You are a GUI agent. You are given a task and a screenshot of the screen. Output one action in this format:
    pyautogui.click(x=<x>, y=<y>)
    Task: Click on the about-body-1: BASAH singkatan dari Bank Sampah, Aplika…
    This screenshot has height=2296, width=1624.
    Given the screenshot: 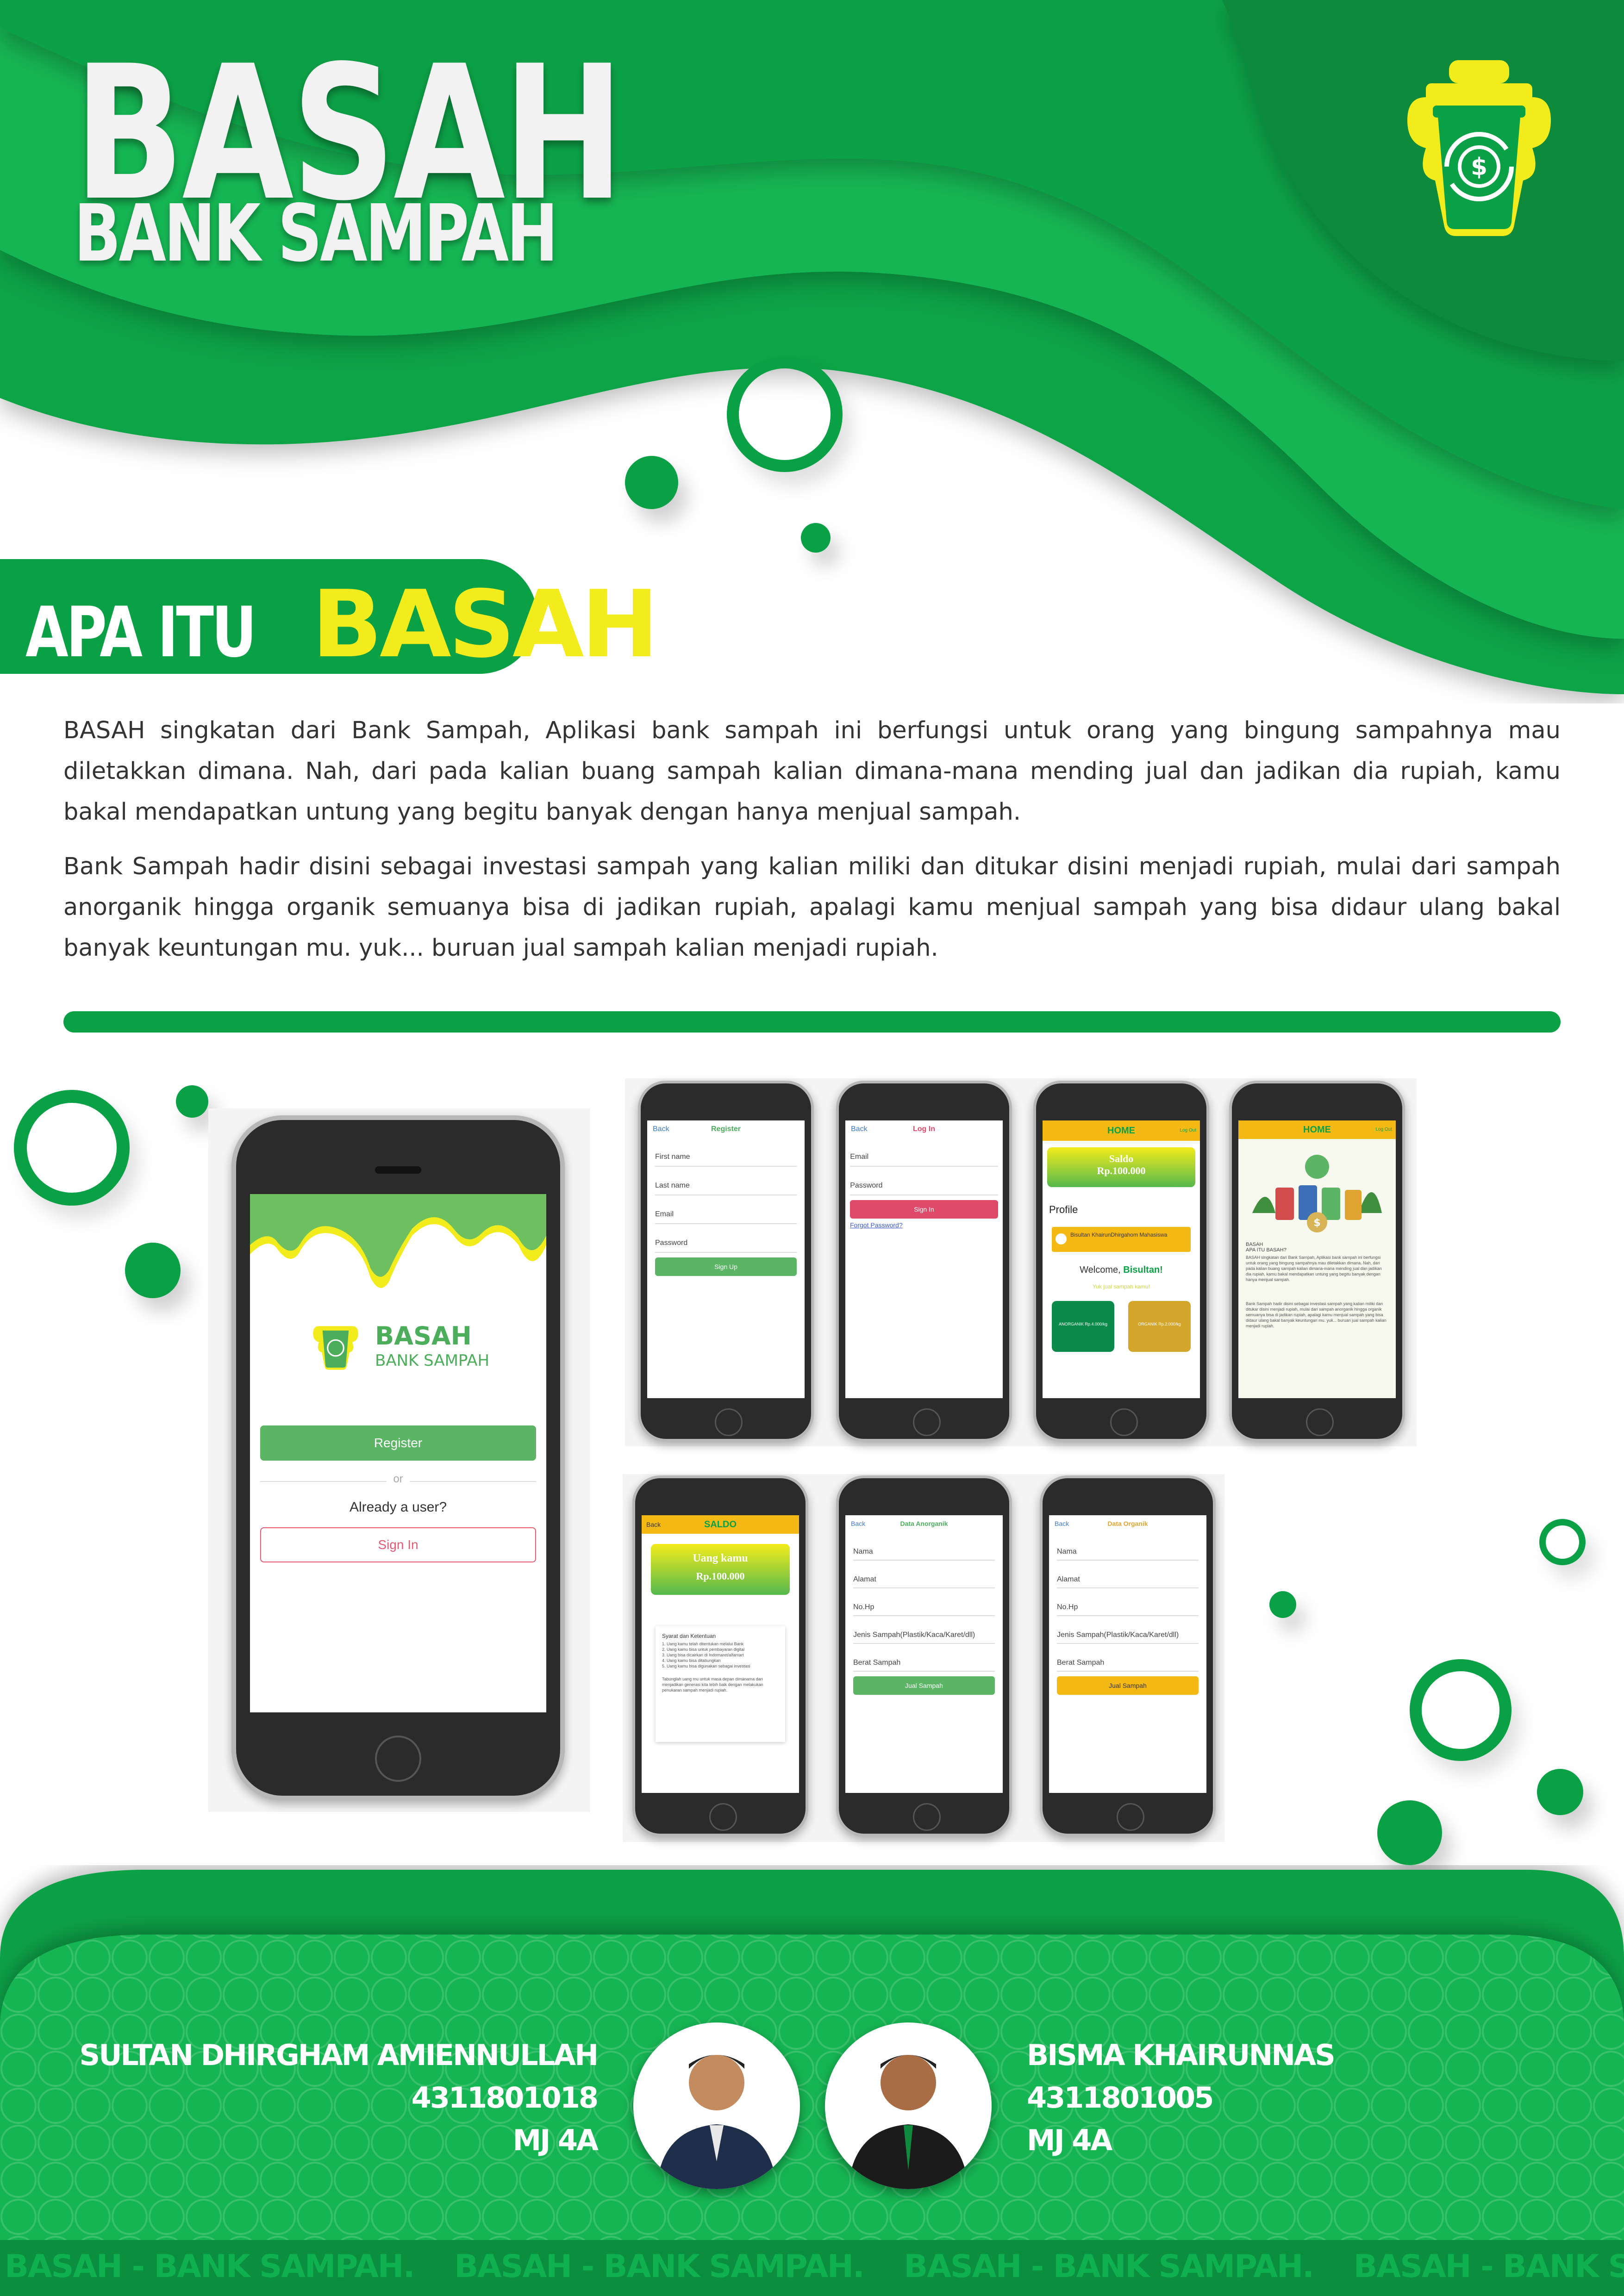 What is the action you would take?
    pyautogui.click(x=1314, y=1268)
    